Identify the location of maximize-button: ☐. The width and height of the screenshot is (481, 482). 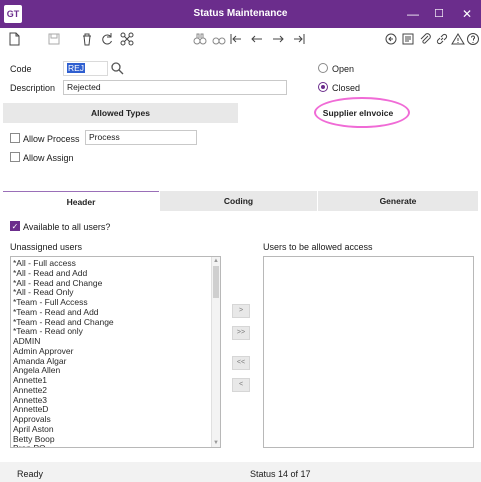
(439, 14).